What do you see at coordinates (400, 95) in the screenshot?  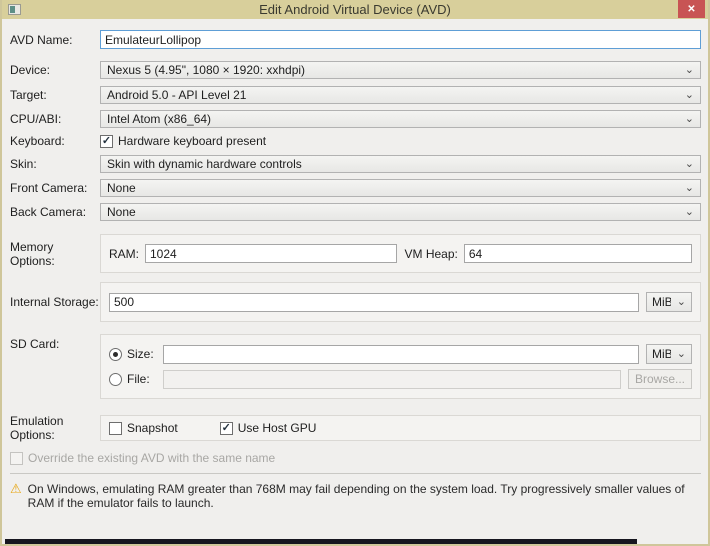 I see `target-dropdown: Android 5.0 - API Level 21 ⌄` at bounding box center [400, 95].